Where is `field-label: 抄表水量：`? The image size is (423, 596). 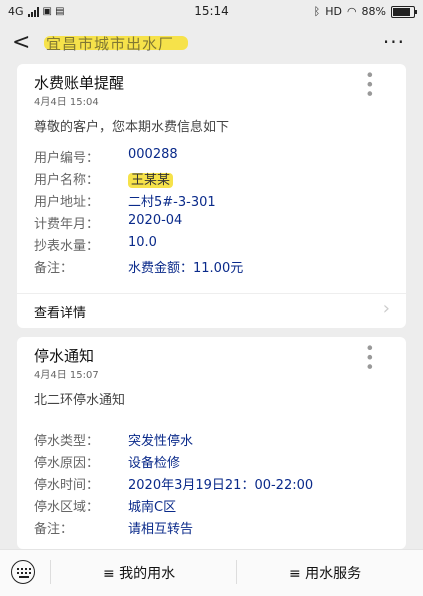
field-label: 抄表水量： is located at coordinates (67, 246).